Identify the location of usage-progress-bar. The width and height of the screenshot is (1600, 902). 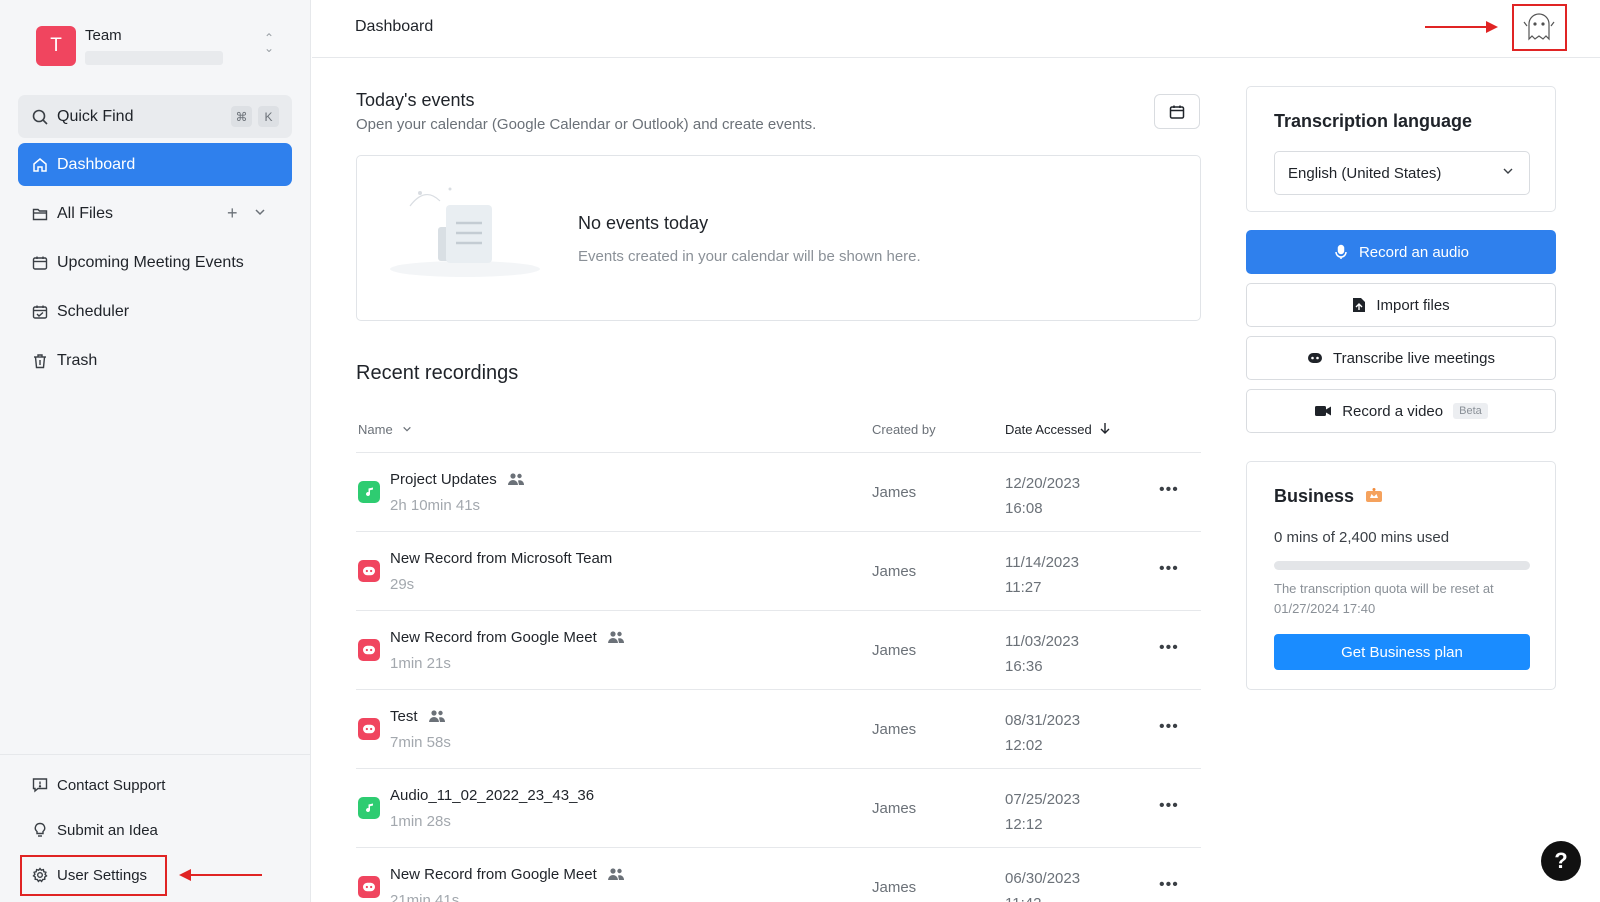
(1402, 565).